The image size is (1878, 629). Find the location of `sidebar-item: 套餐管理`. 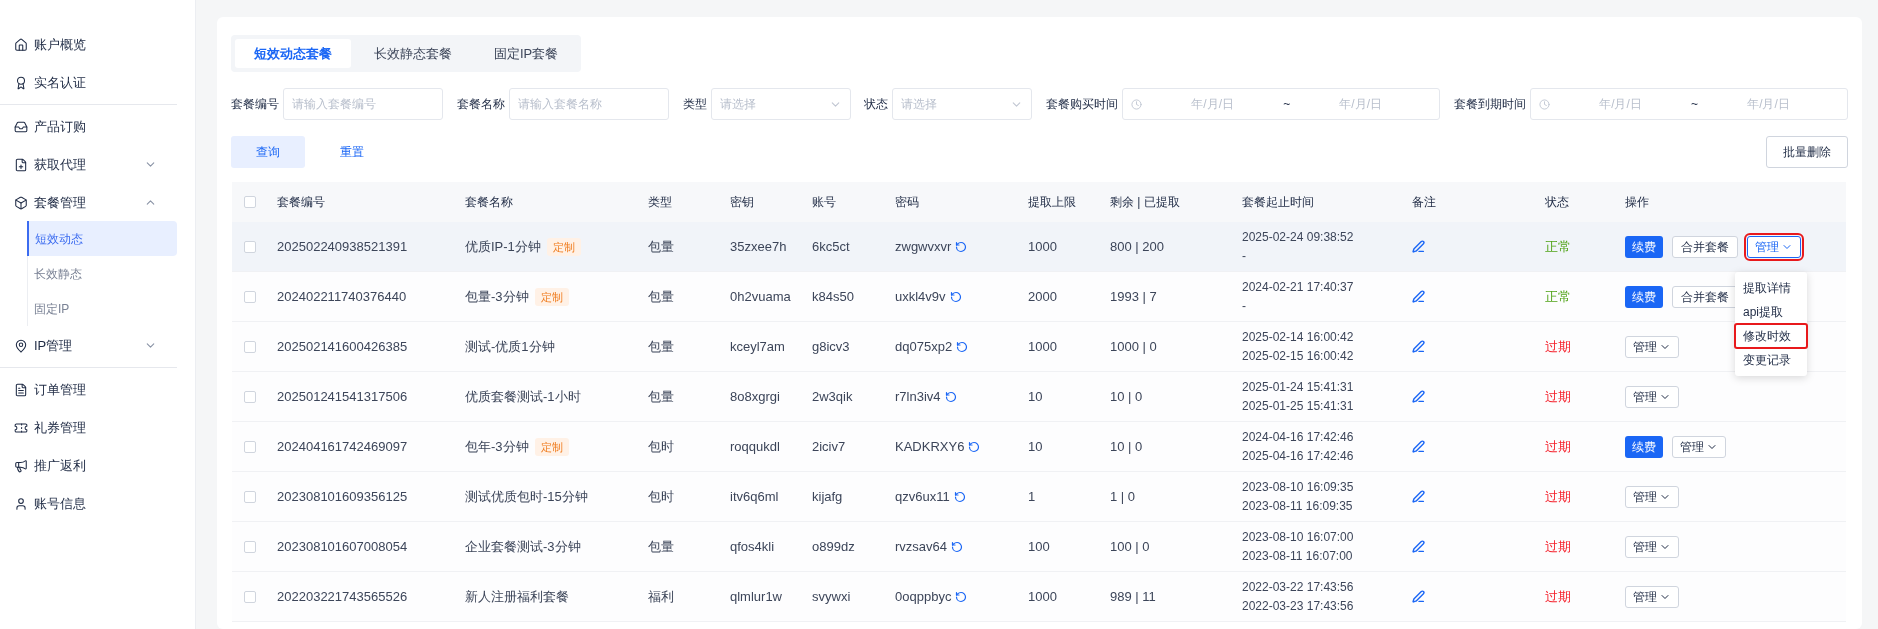

sidebar-item: 套餐管理 is located at coordinates (88, 202).